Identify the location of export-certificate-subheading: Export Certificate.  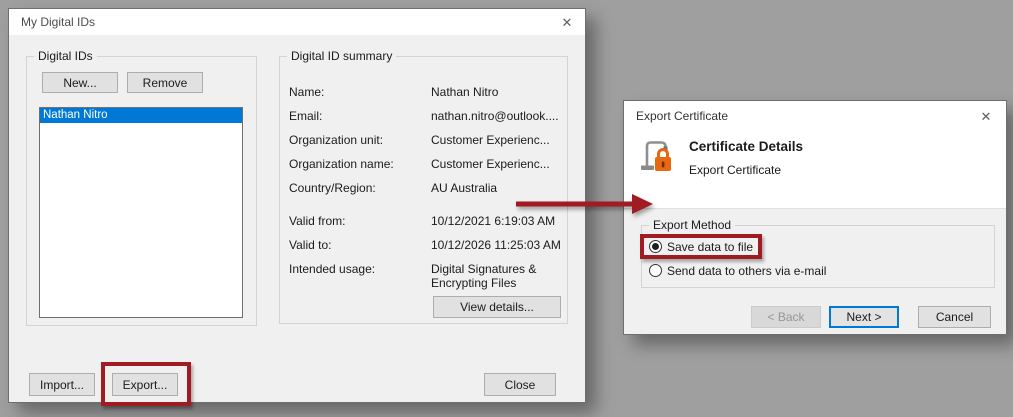
(735, 170).